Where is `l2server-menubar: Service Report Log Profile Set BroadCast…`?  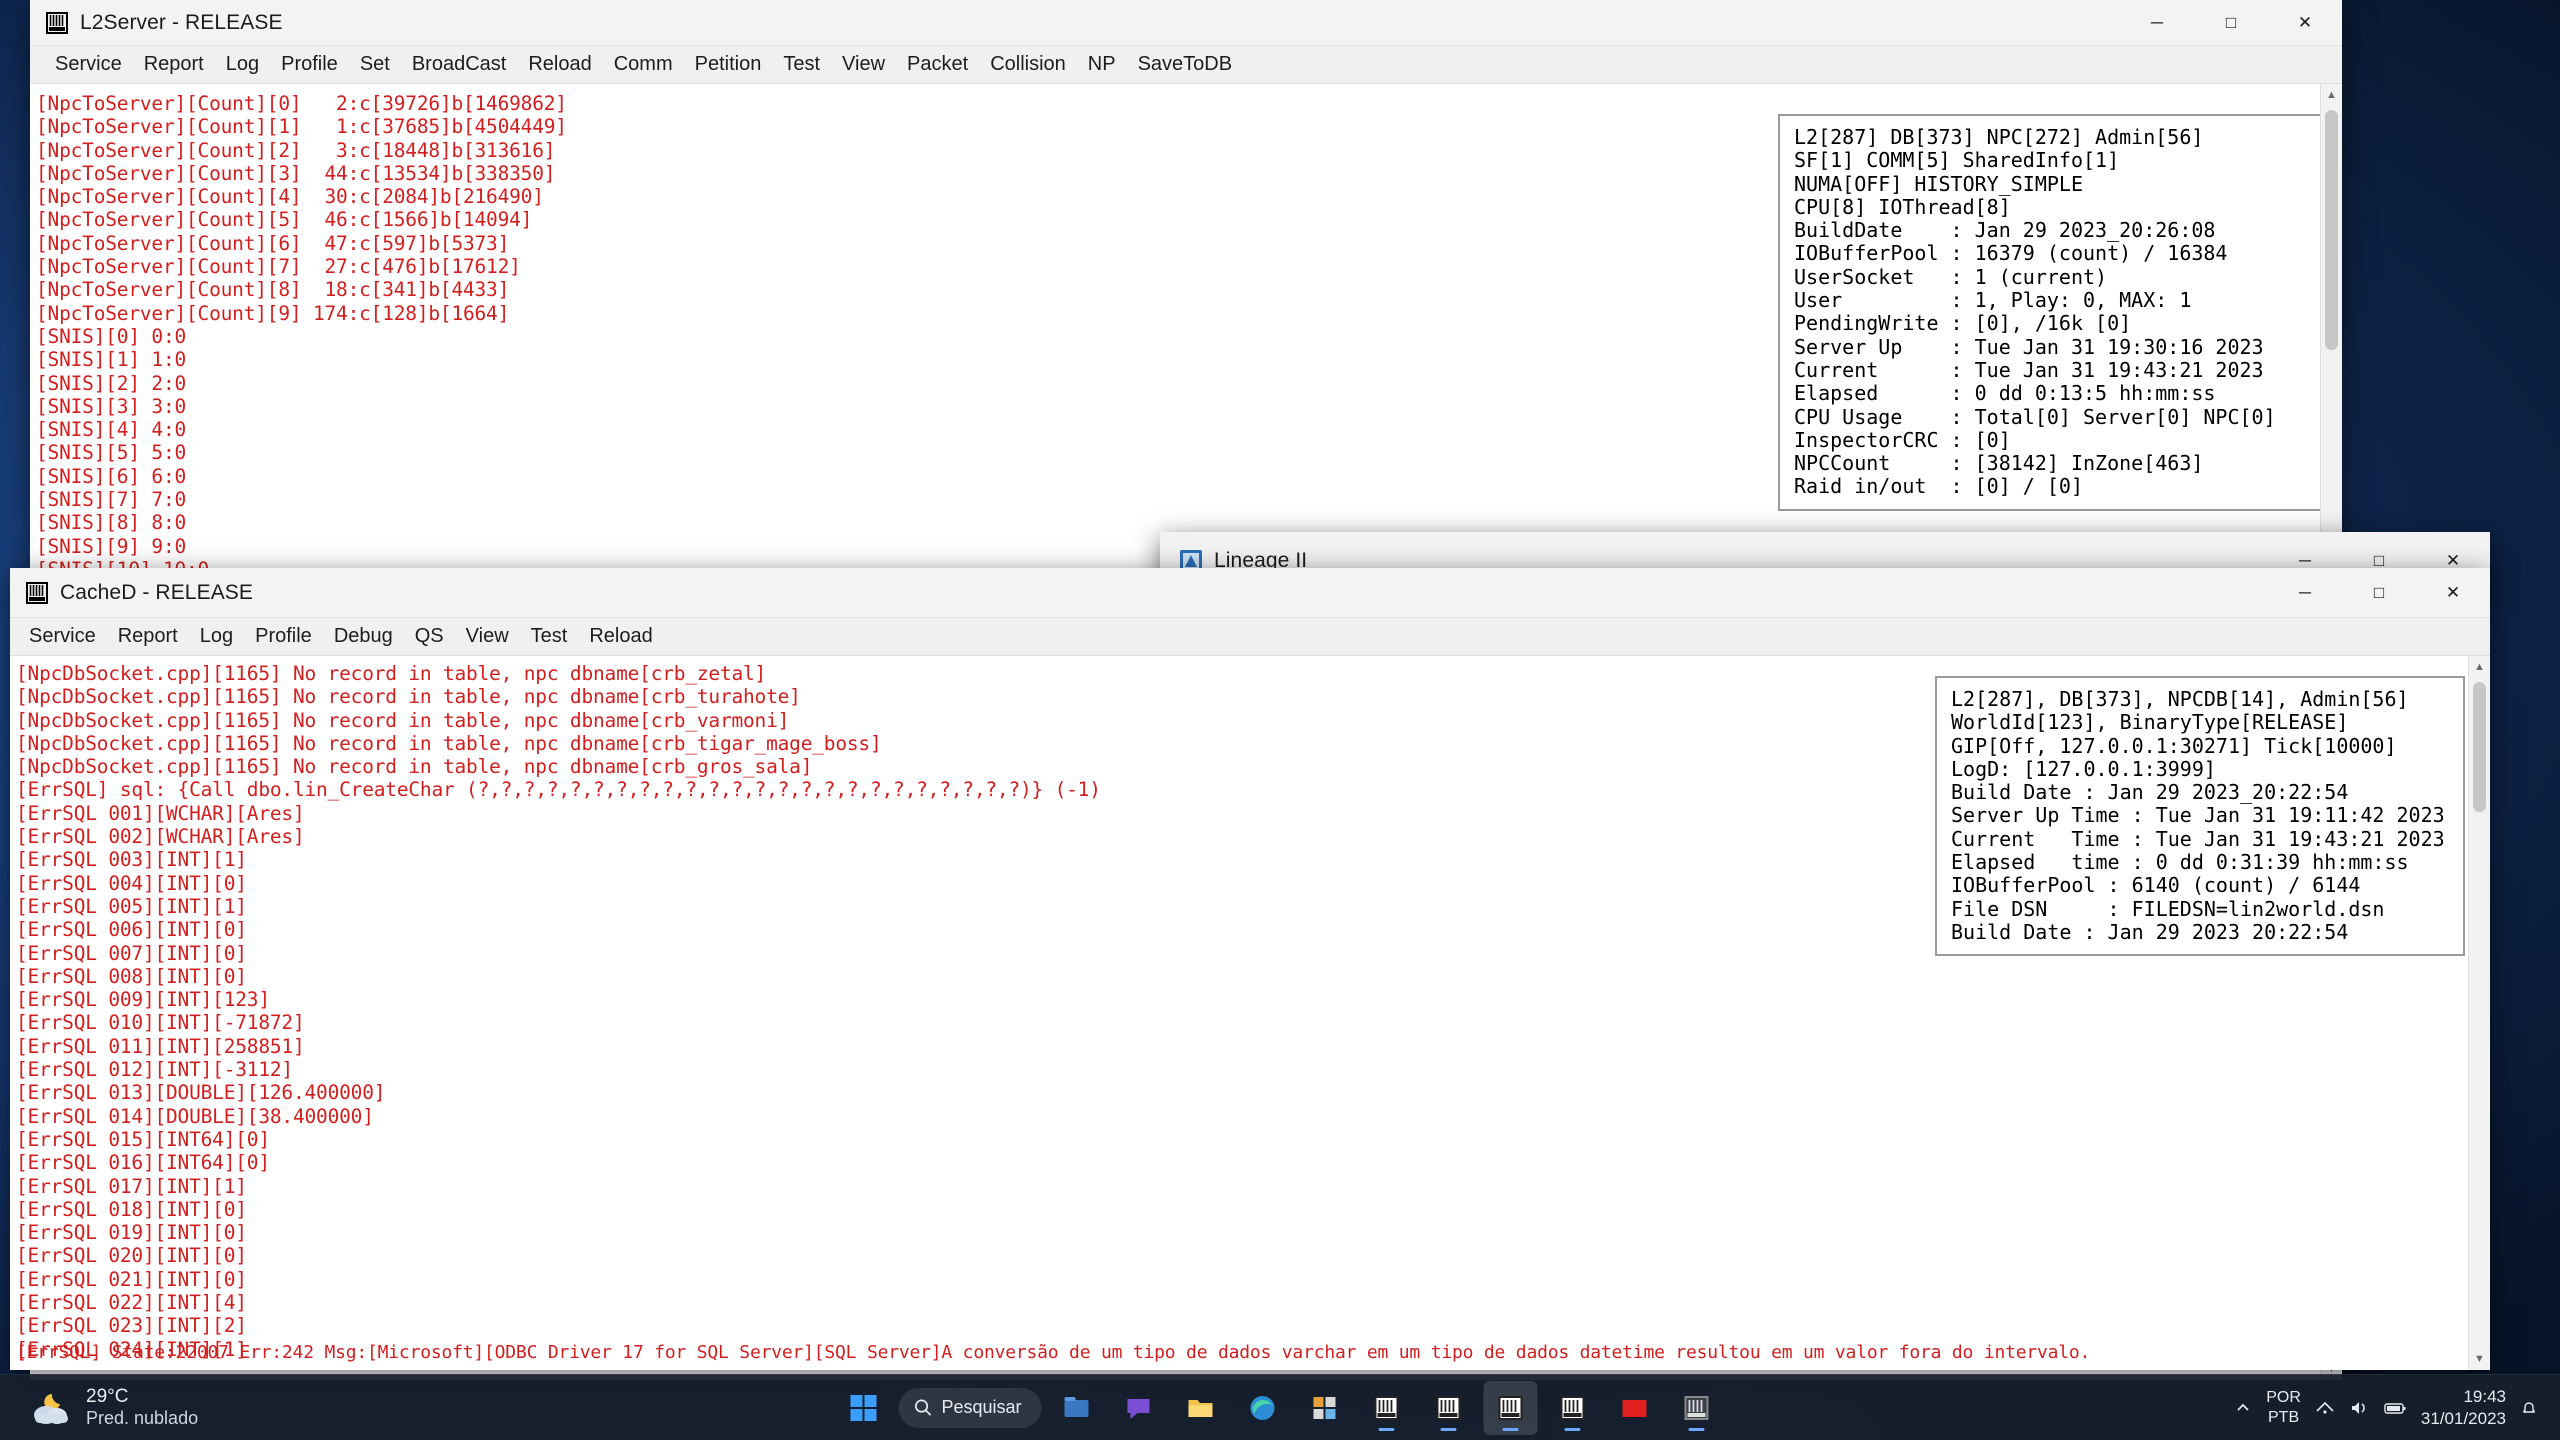 l2server-menubar: Service Report Log Profile Set BroadCast… is located at coordinates (1186, 65).